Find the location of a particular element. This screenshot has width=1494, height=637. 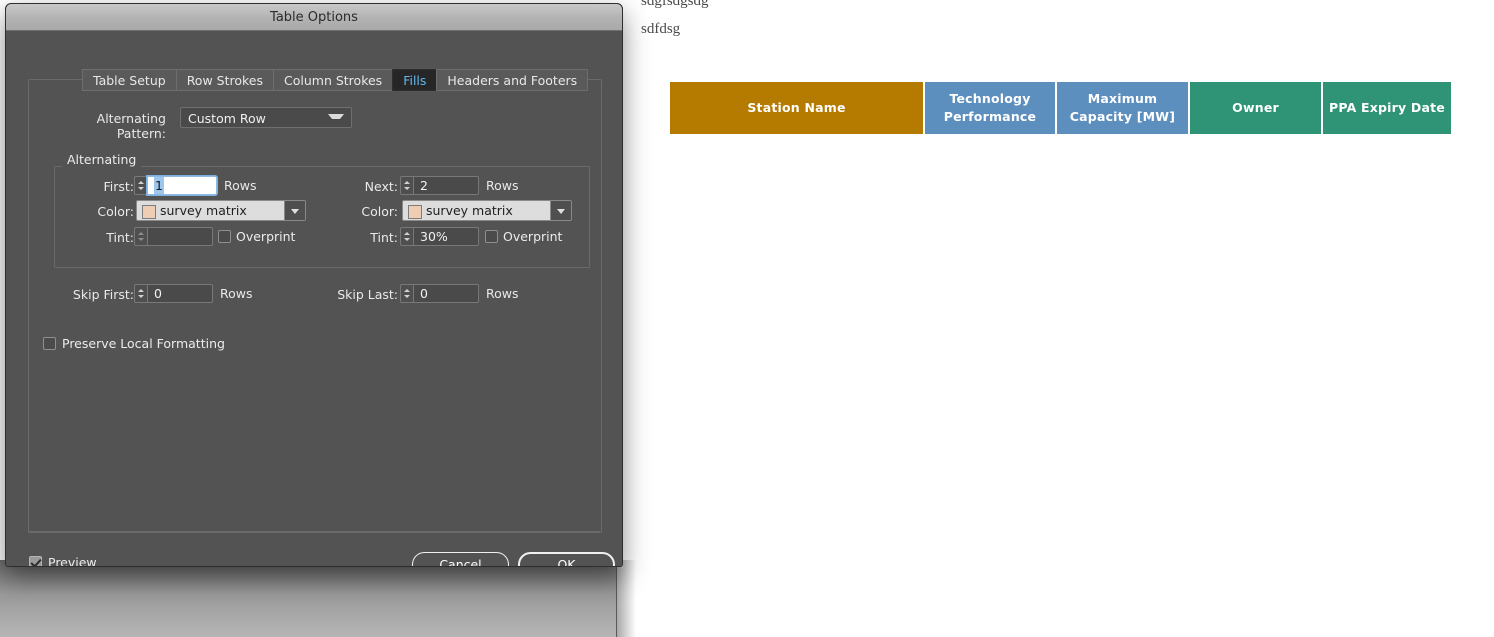

first-color-label: Color: is located at coordinates (115, 211).